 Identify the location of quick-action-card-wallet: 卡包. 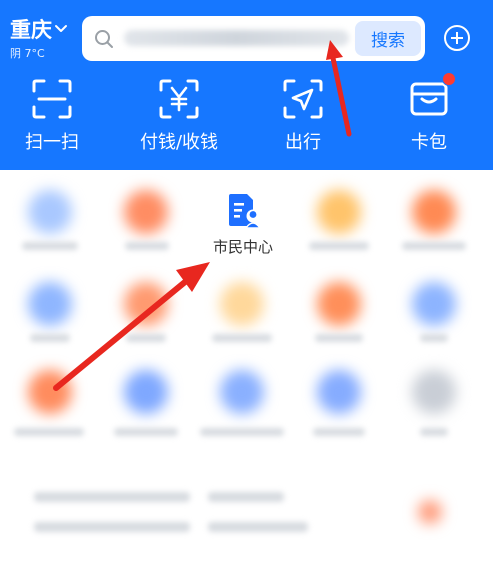
(429, 113).